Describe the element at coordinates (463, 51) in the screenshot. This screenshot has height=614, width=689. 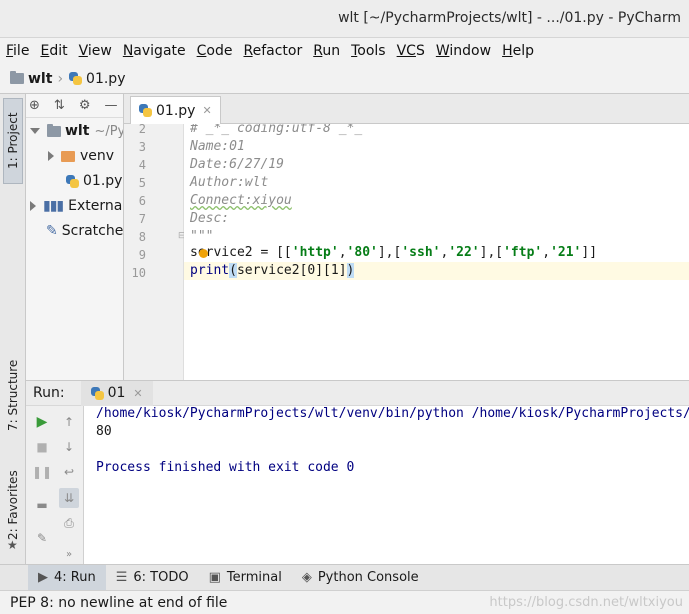
I see `menu-window: Window` at that location.